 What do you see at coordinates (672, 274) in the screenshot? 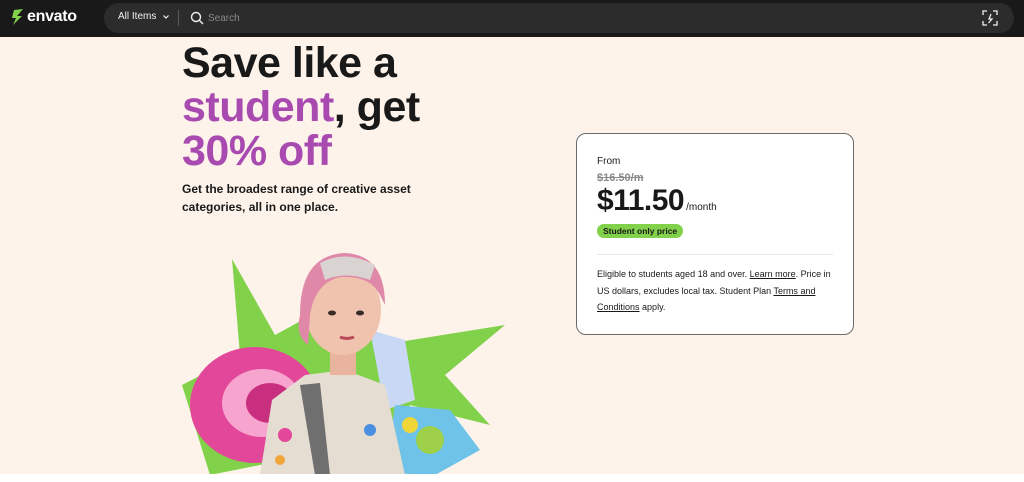
I see `fine-print-text-1: Eligible to students aged 18 and over.` at bounding box center [672, 274].